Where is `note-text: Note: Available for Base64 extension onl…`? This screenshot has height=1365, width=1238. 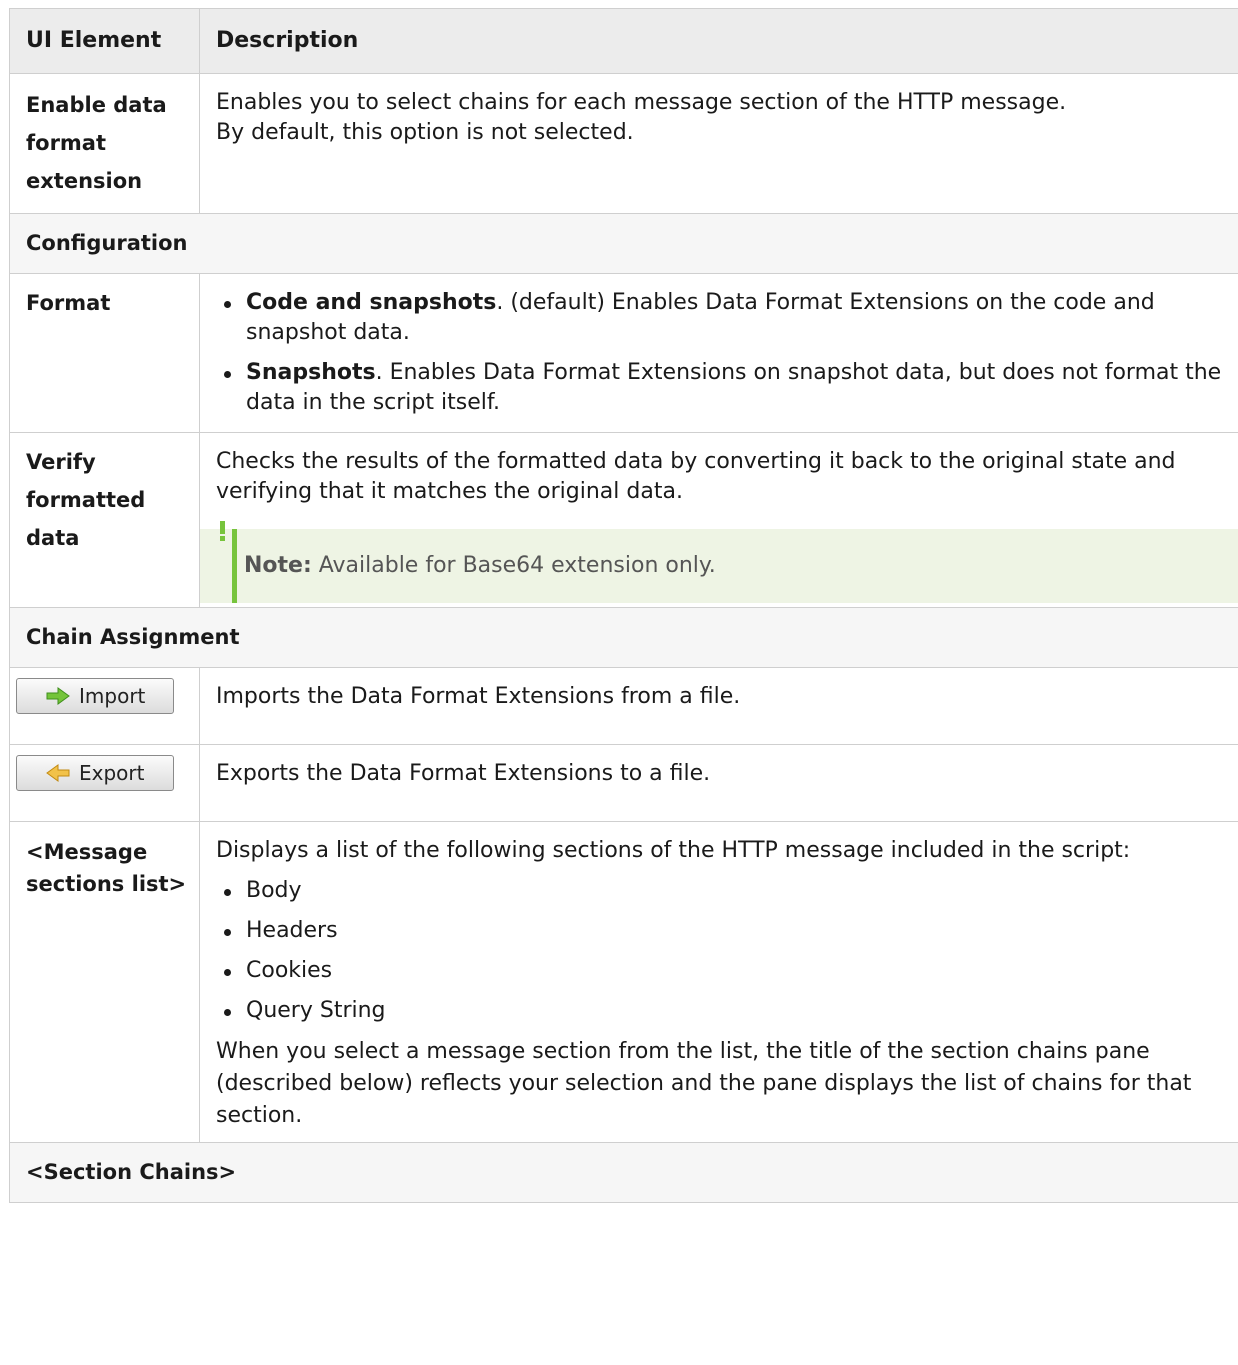
note-text: Note: Available for Base64 extension onl… is located at coordinates (741, 560).